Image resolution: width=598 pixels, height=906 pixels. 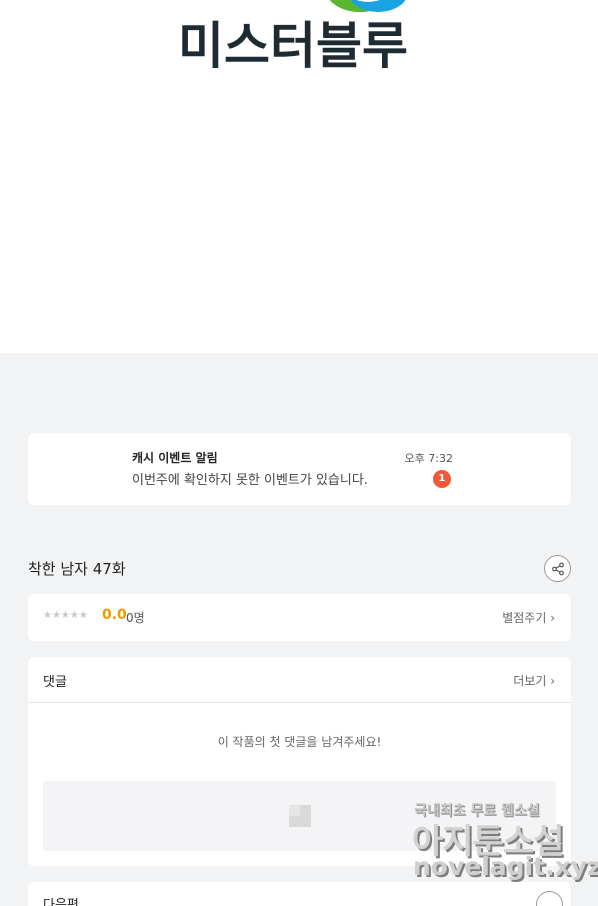 What do you see at coordinates (114, 615) in the screenshot?
I see `rating-value: 0.0` at bounding box center [114, 615].